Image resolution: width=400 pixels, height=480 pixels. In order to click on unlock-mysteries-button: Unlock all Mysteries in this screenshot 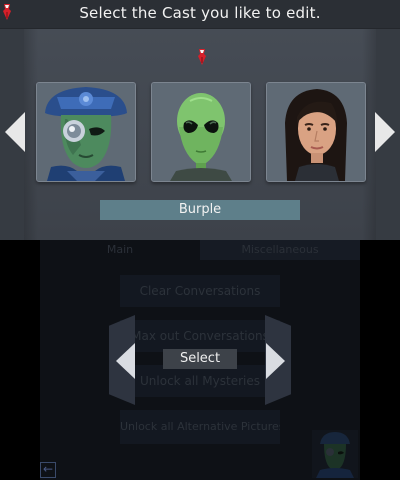, I will do `click(200, 381)`.